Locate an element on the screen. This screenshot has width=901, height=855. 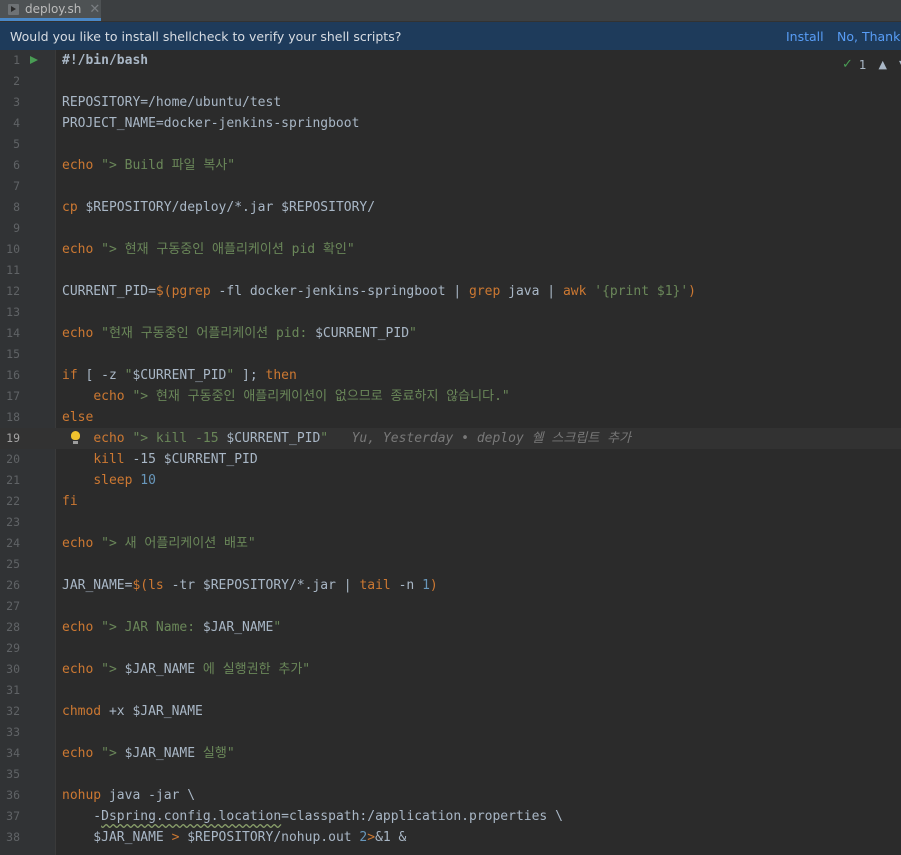
code-line: 10 echo "> 현재 구동중인 애플리케이션 pid 확인" is located at coordinates (450, 249).